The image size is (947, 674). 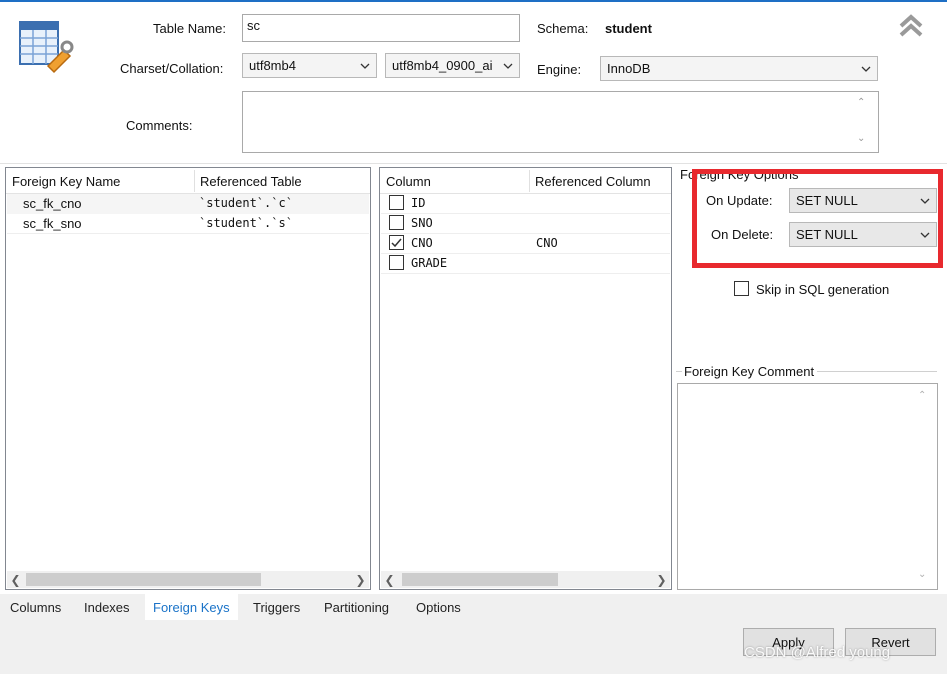 What do you see at coordinates (189, 28) in the screenshot?
I see `table-name-label: Table Name:` at bounding box center [189, 28].